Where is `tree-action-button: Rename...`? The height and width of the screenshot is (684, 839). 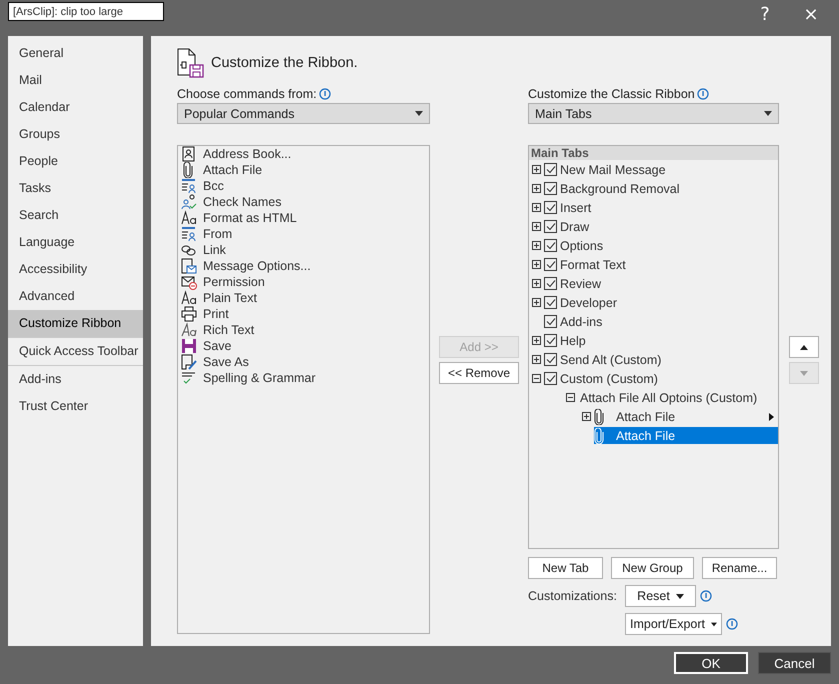 tree-action-button: Rename... is located at coordinates (739, 568).